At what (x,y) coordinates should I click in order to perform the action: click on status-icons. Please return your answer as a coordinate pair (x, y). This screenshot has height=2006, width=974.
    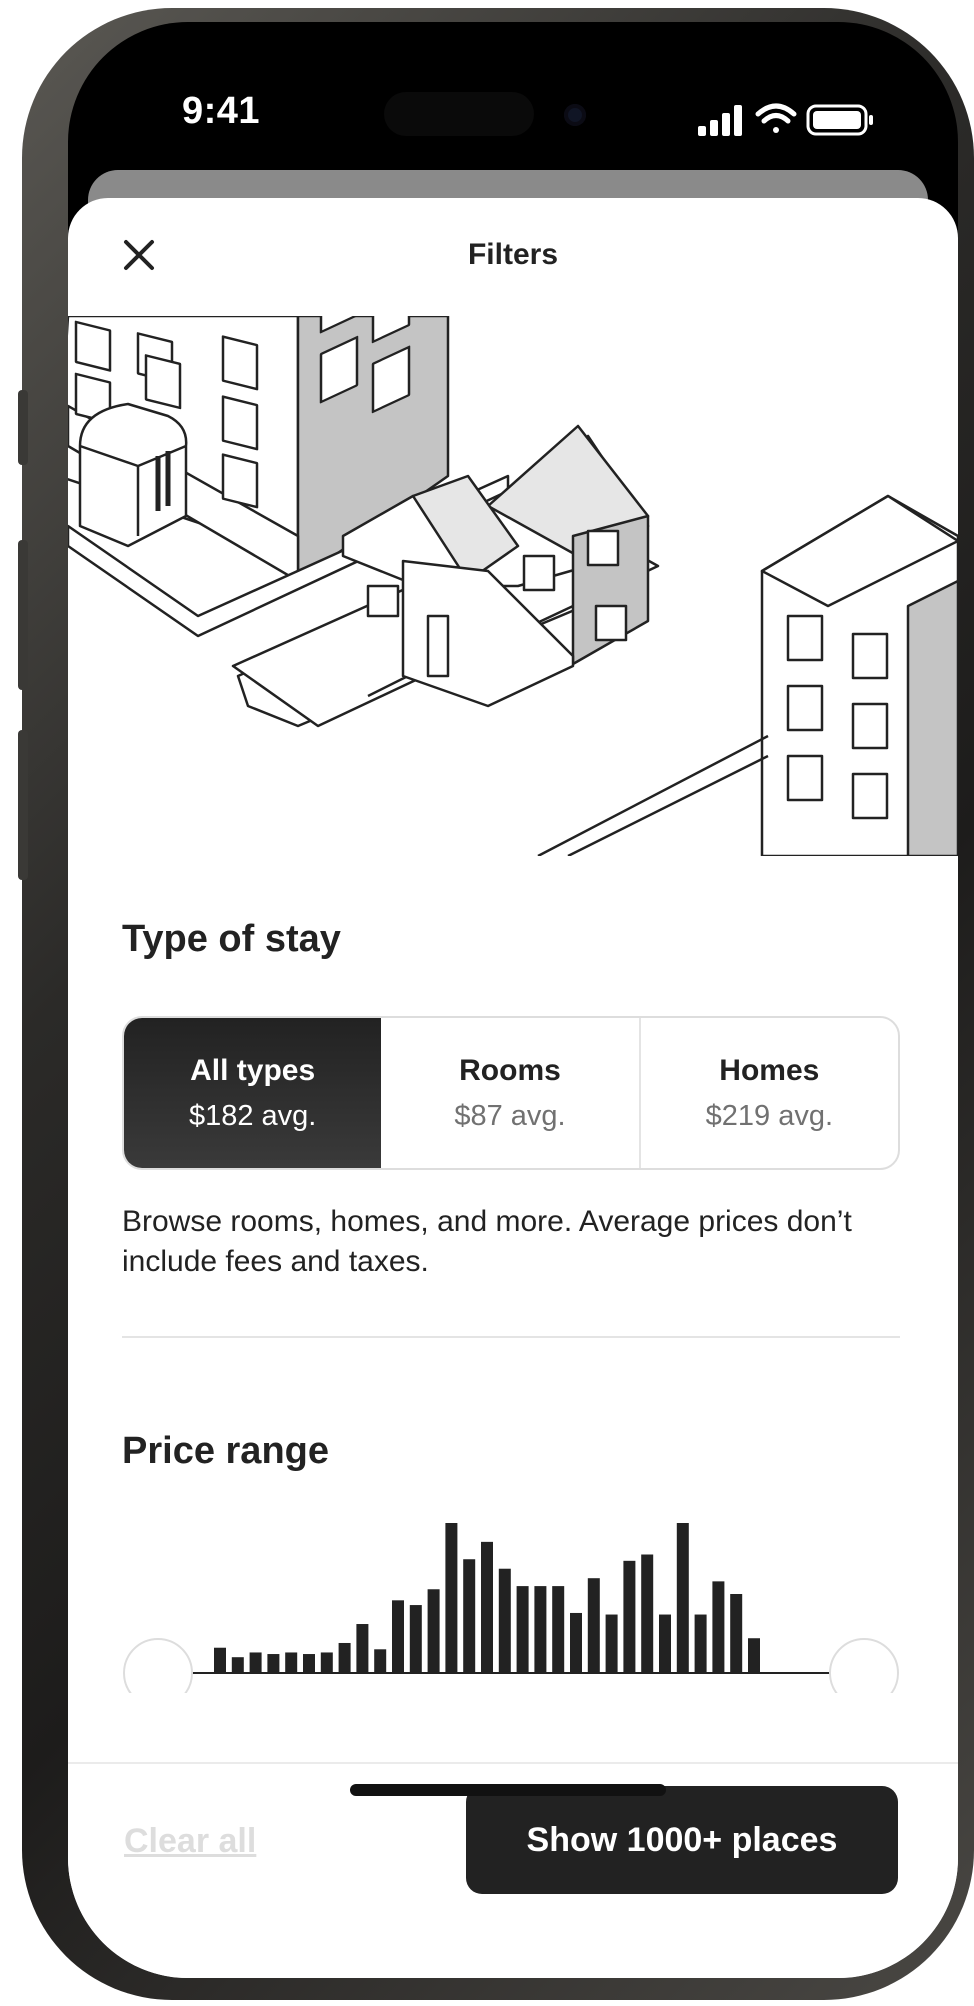
    Looking at the image, I should click on (793, 120).